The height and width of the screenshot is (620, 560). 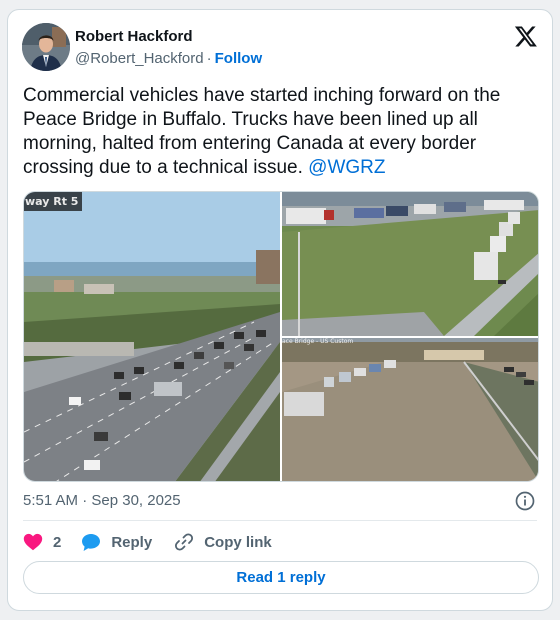 I want to click on author-handle-line: @Robert_Hackford · Follow, so click(x=168, y=58).